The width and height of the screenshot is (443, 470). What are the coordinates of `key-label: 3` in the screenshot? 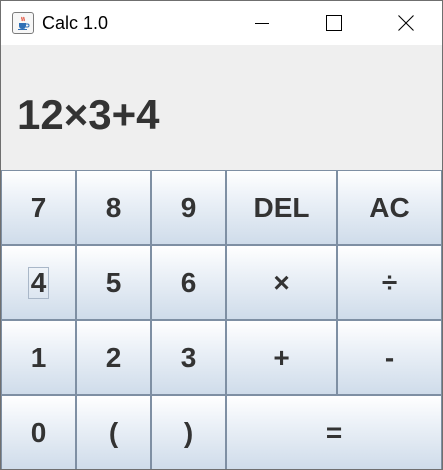 It's located at (188, 357).